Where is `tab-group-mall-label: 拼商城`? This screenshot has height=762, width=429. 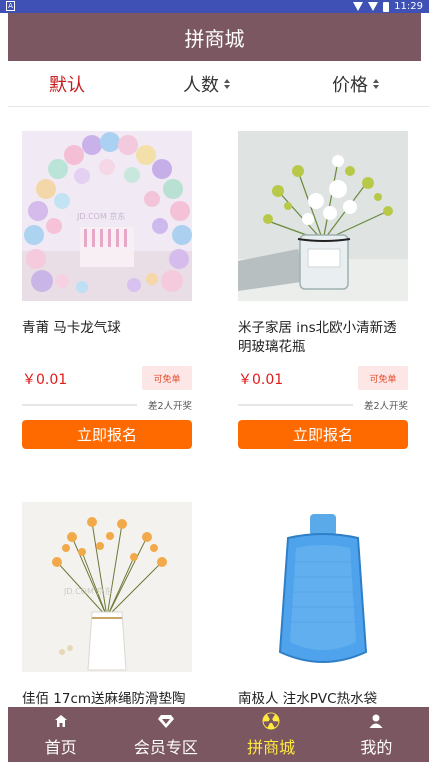 tab-group-mall-label: 拼商城 is located at coordinates (271, 747).